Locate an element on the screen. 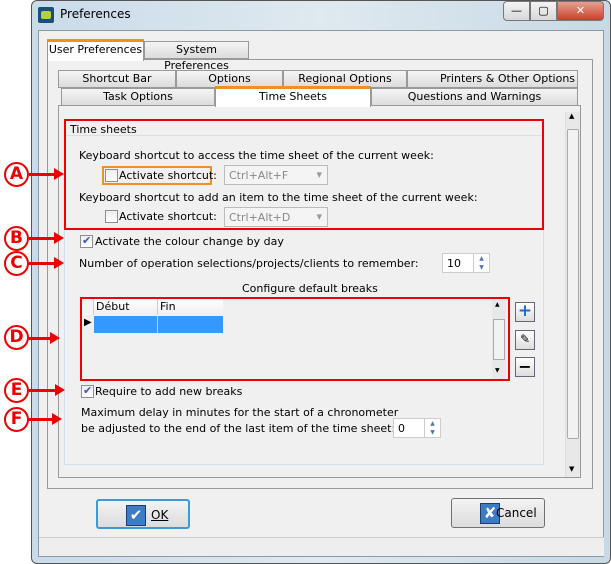 The height and width of the screenshot is (564, 611). plus-icon: + is located at coordinates (525, 311).